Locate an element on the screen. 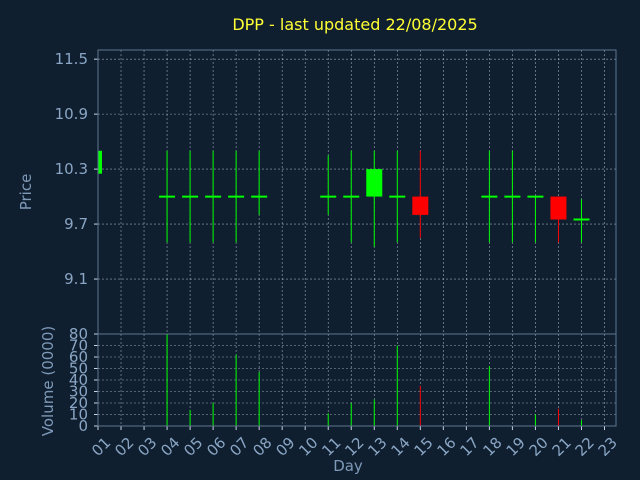 The height and width of the screenshot is (480, 640). x-tick-label: 23 is located at coordinates (608, 447).